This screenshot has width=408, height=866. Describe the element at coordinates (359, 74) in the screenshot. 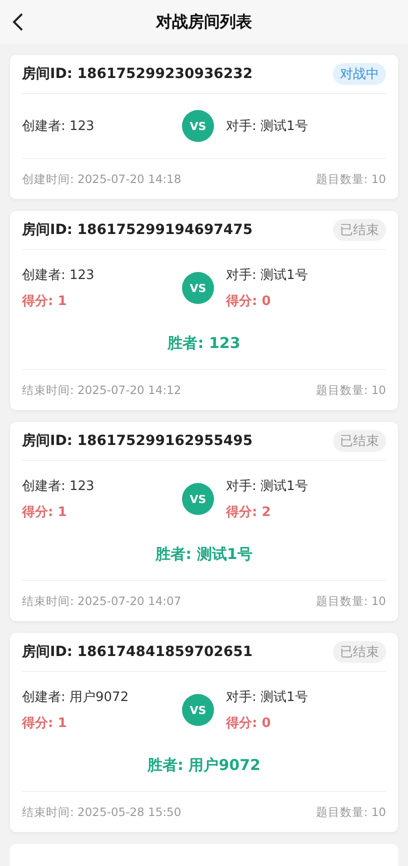

I see `status-badge: 对战中` at that location.